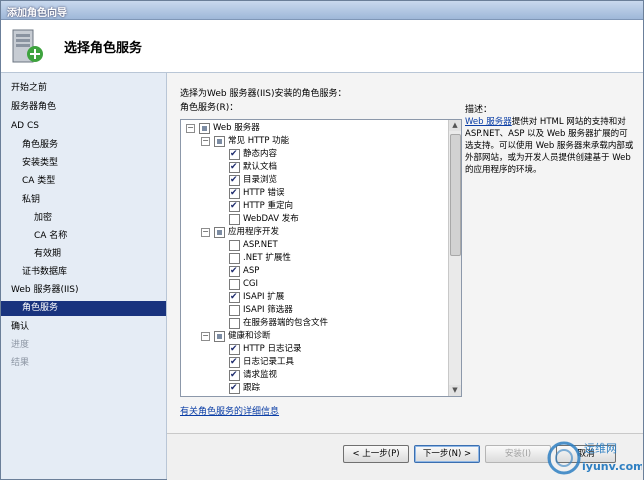 Image resolution: width=644 pixels, height=480 pixels. What do you see at coordinates (45, 272) in the screenshot?
I see `step-label: 证书数据库` at bounding box center [45, 272].